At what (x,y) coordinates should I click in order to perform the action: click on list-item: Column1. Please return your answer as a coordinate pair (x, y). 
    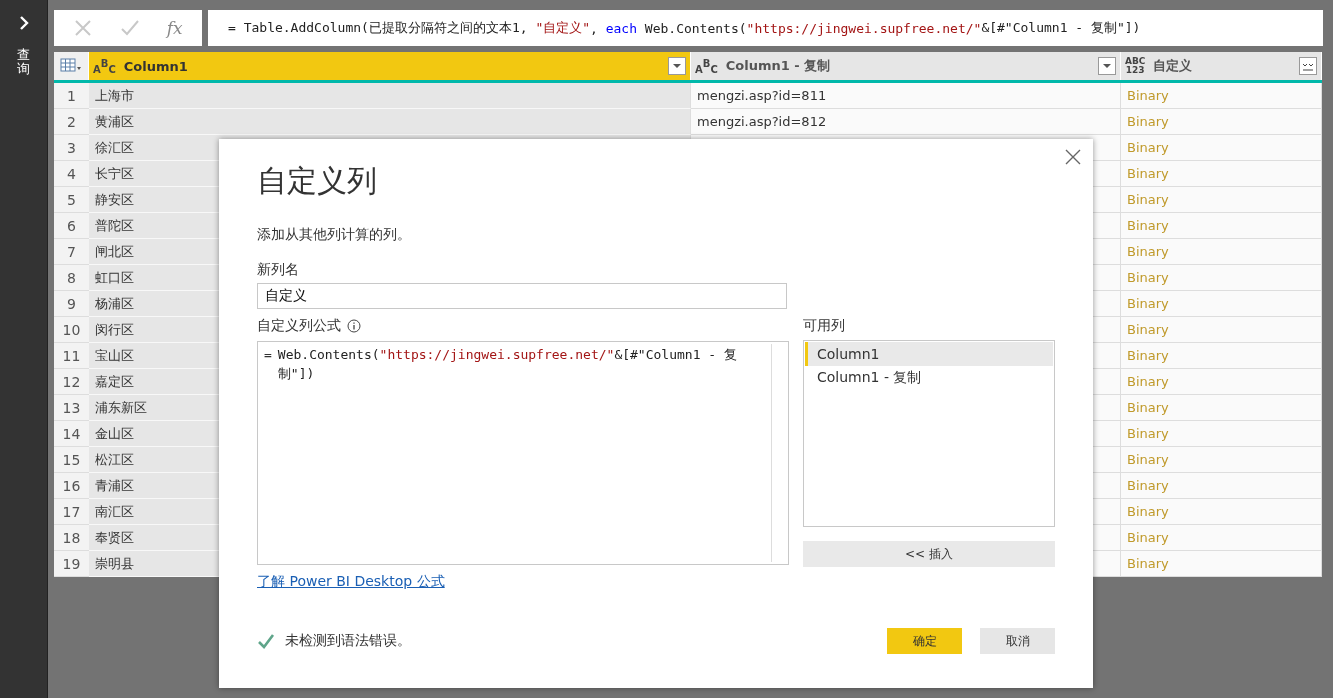
    Looking at the image, I should click on (929, 354).